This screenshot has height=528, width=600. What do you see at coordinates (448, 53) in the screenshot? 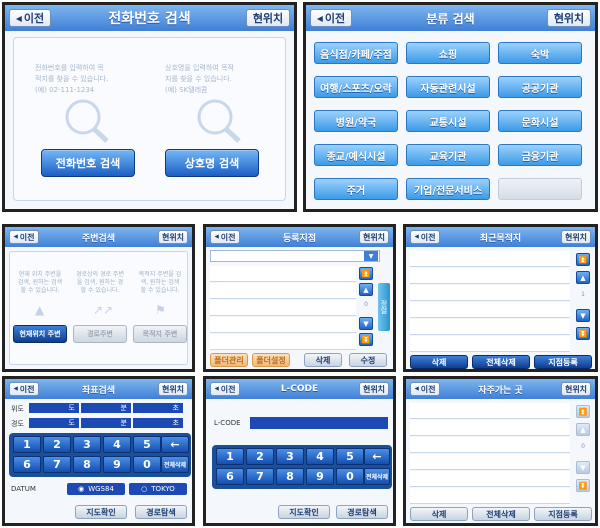
I see `category-shopping: 쇼핑` at bounding box center [448, 53].